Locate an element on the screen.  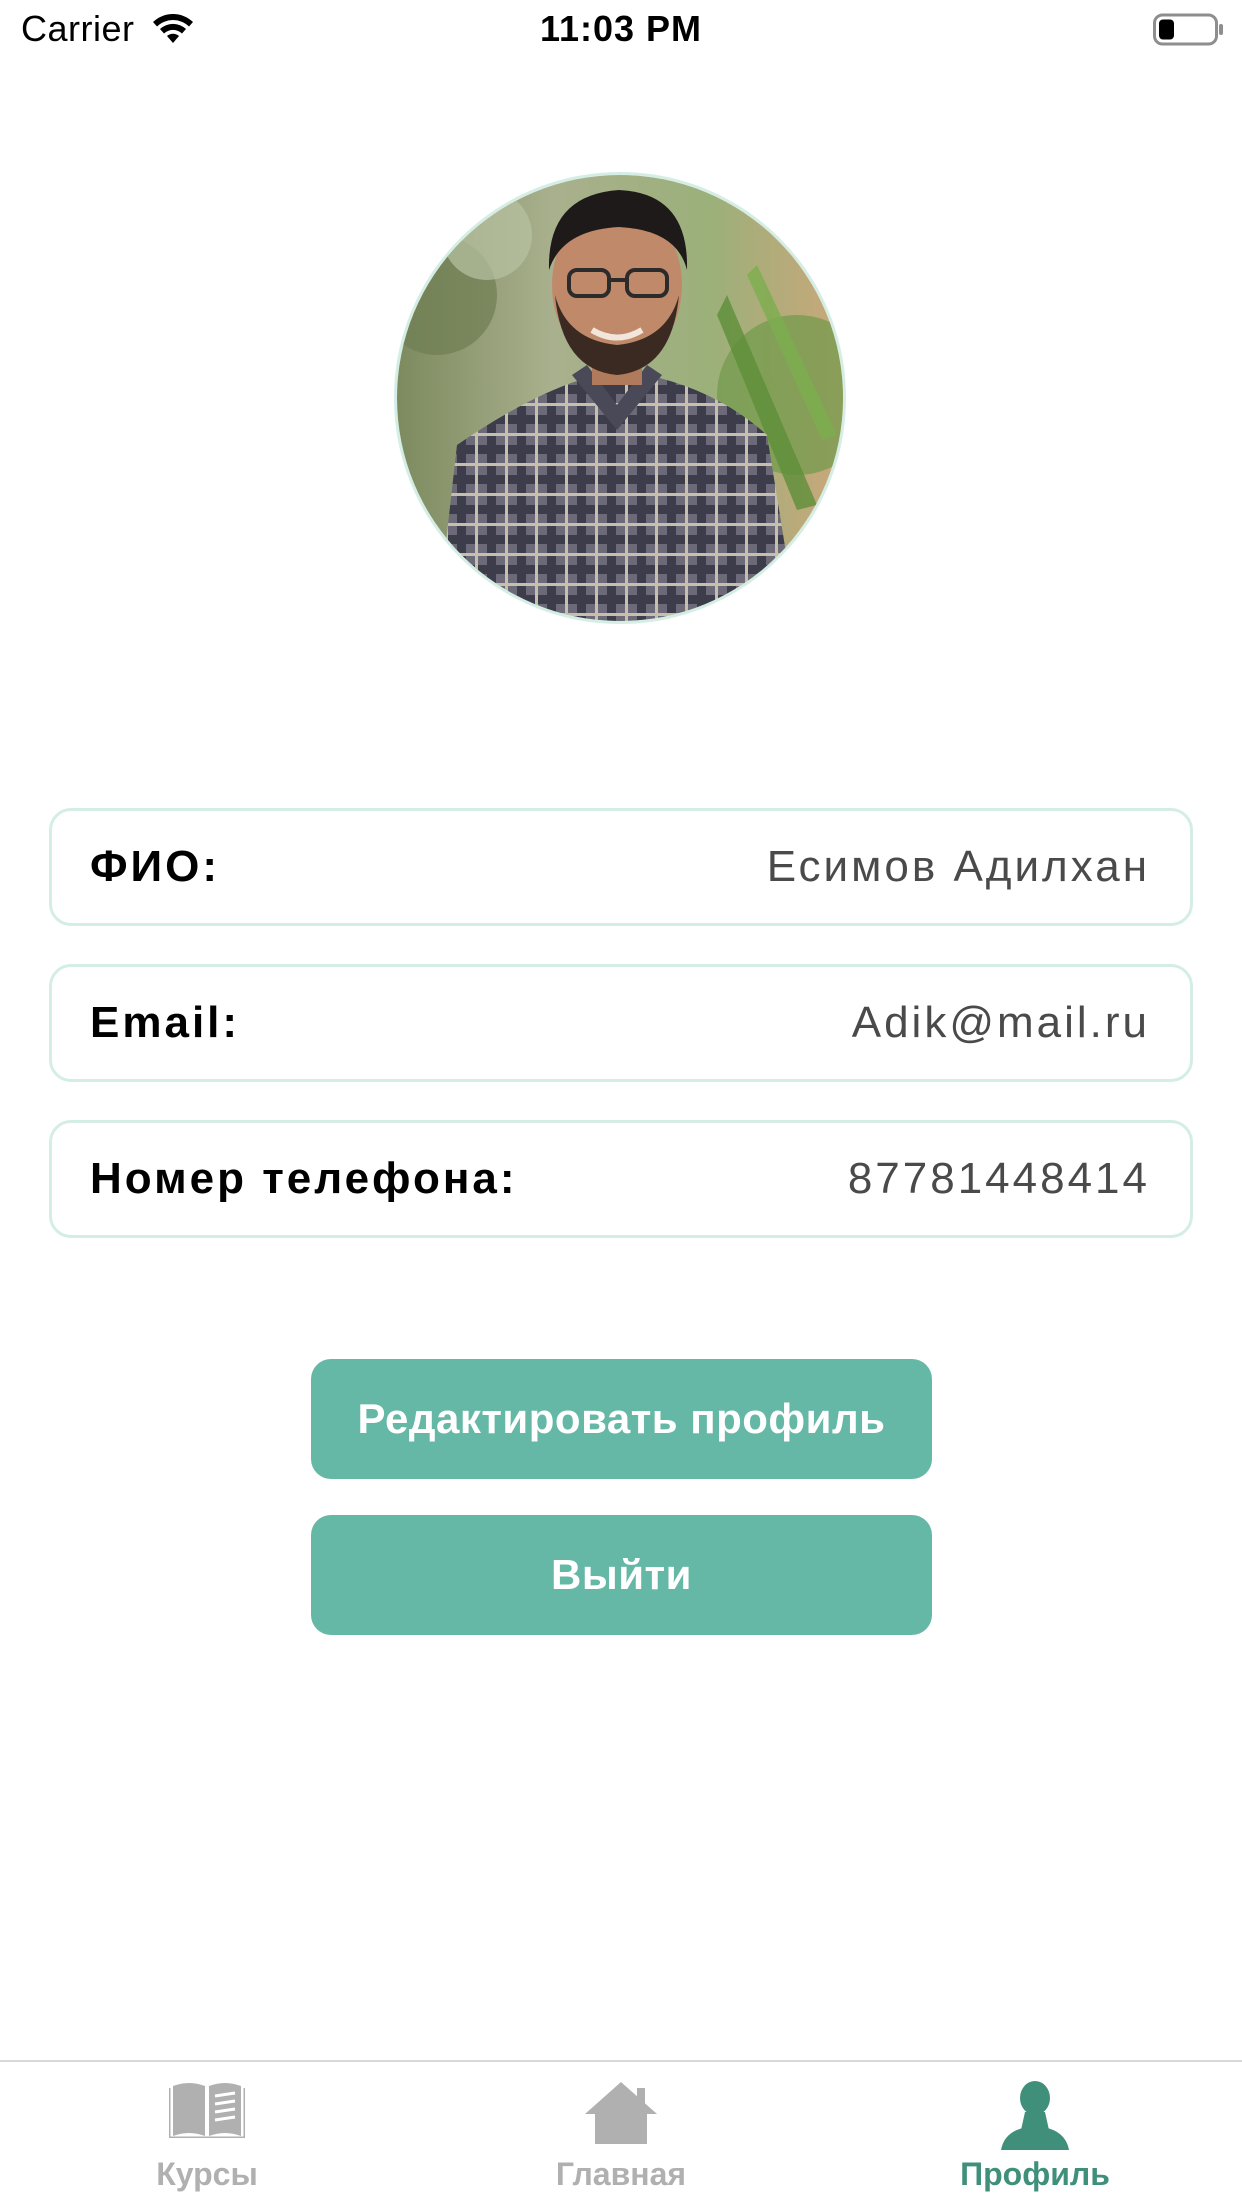
tab-courses: Курсы is located at coordinates (207, 2135).